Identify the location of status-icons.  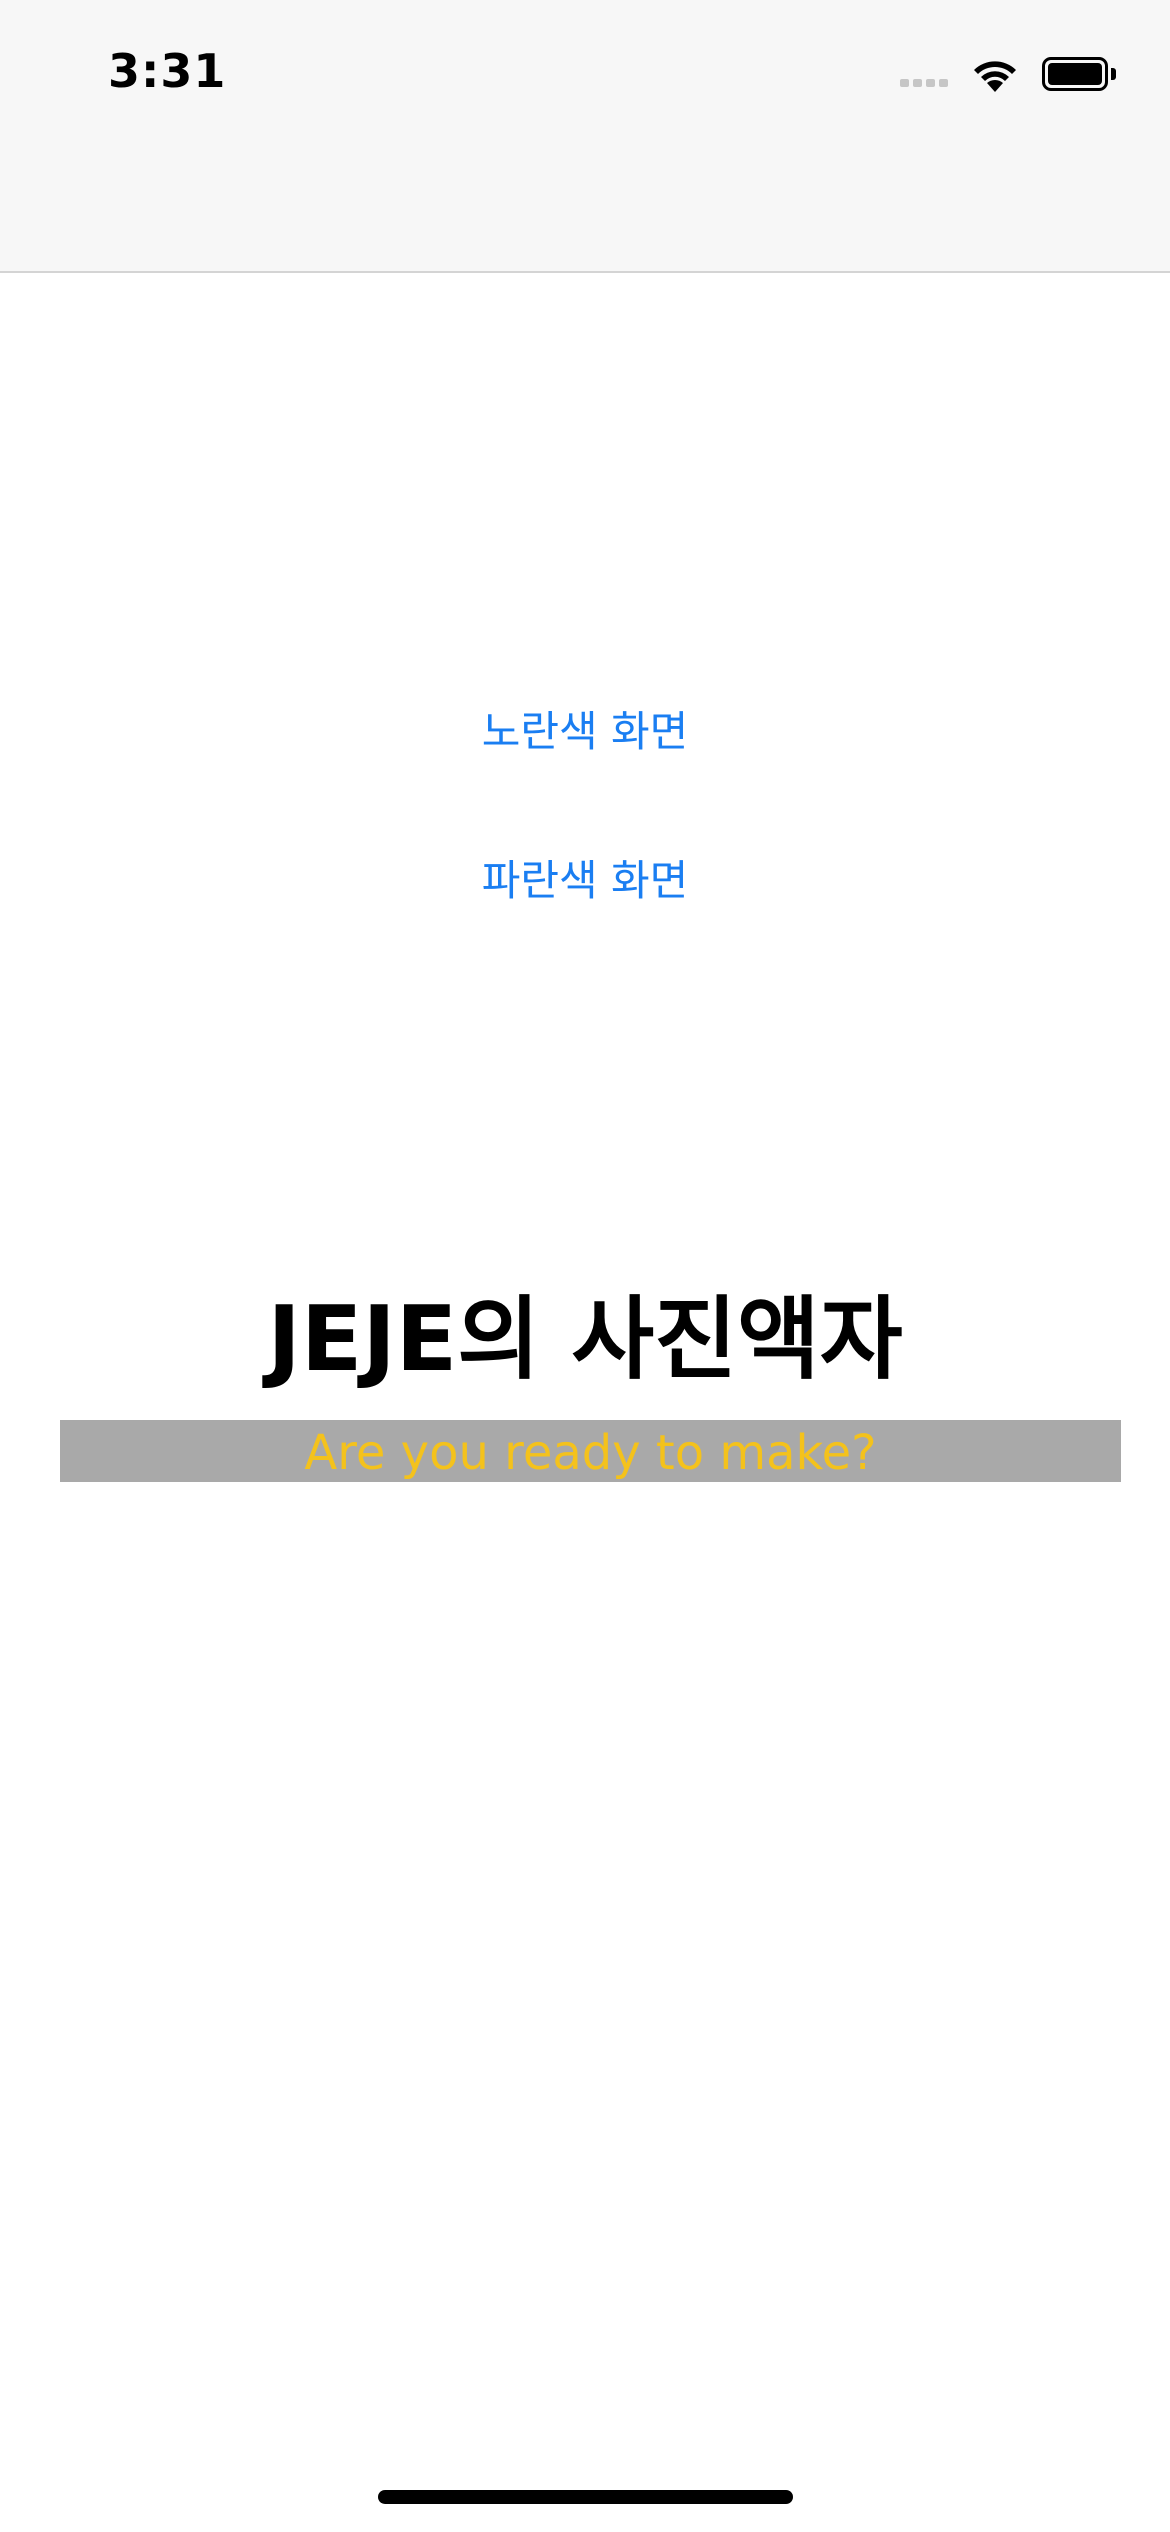
(1008, 74).